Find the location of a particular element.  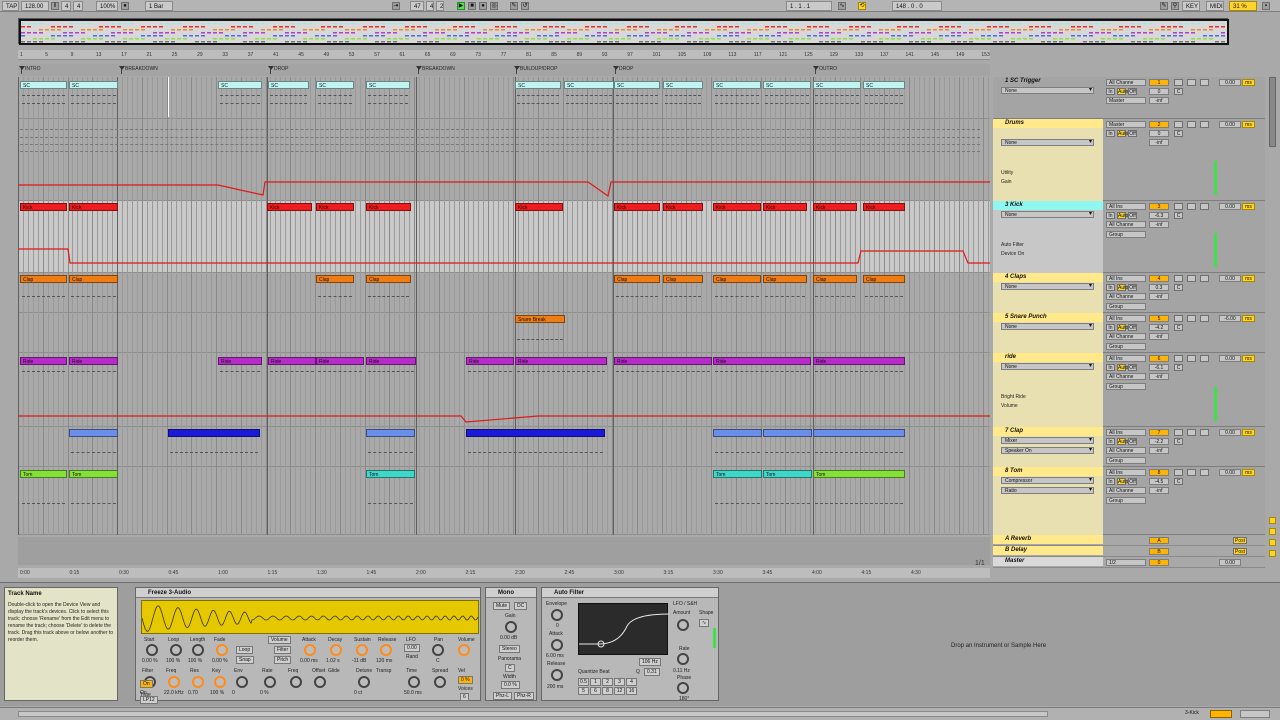

loop-switch-icon: ⟲ is located at coordinates (862, 6).